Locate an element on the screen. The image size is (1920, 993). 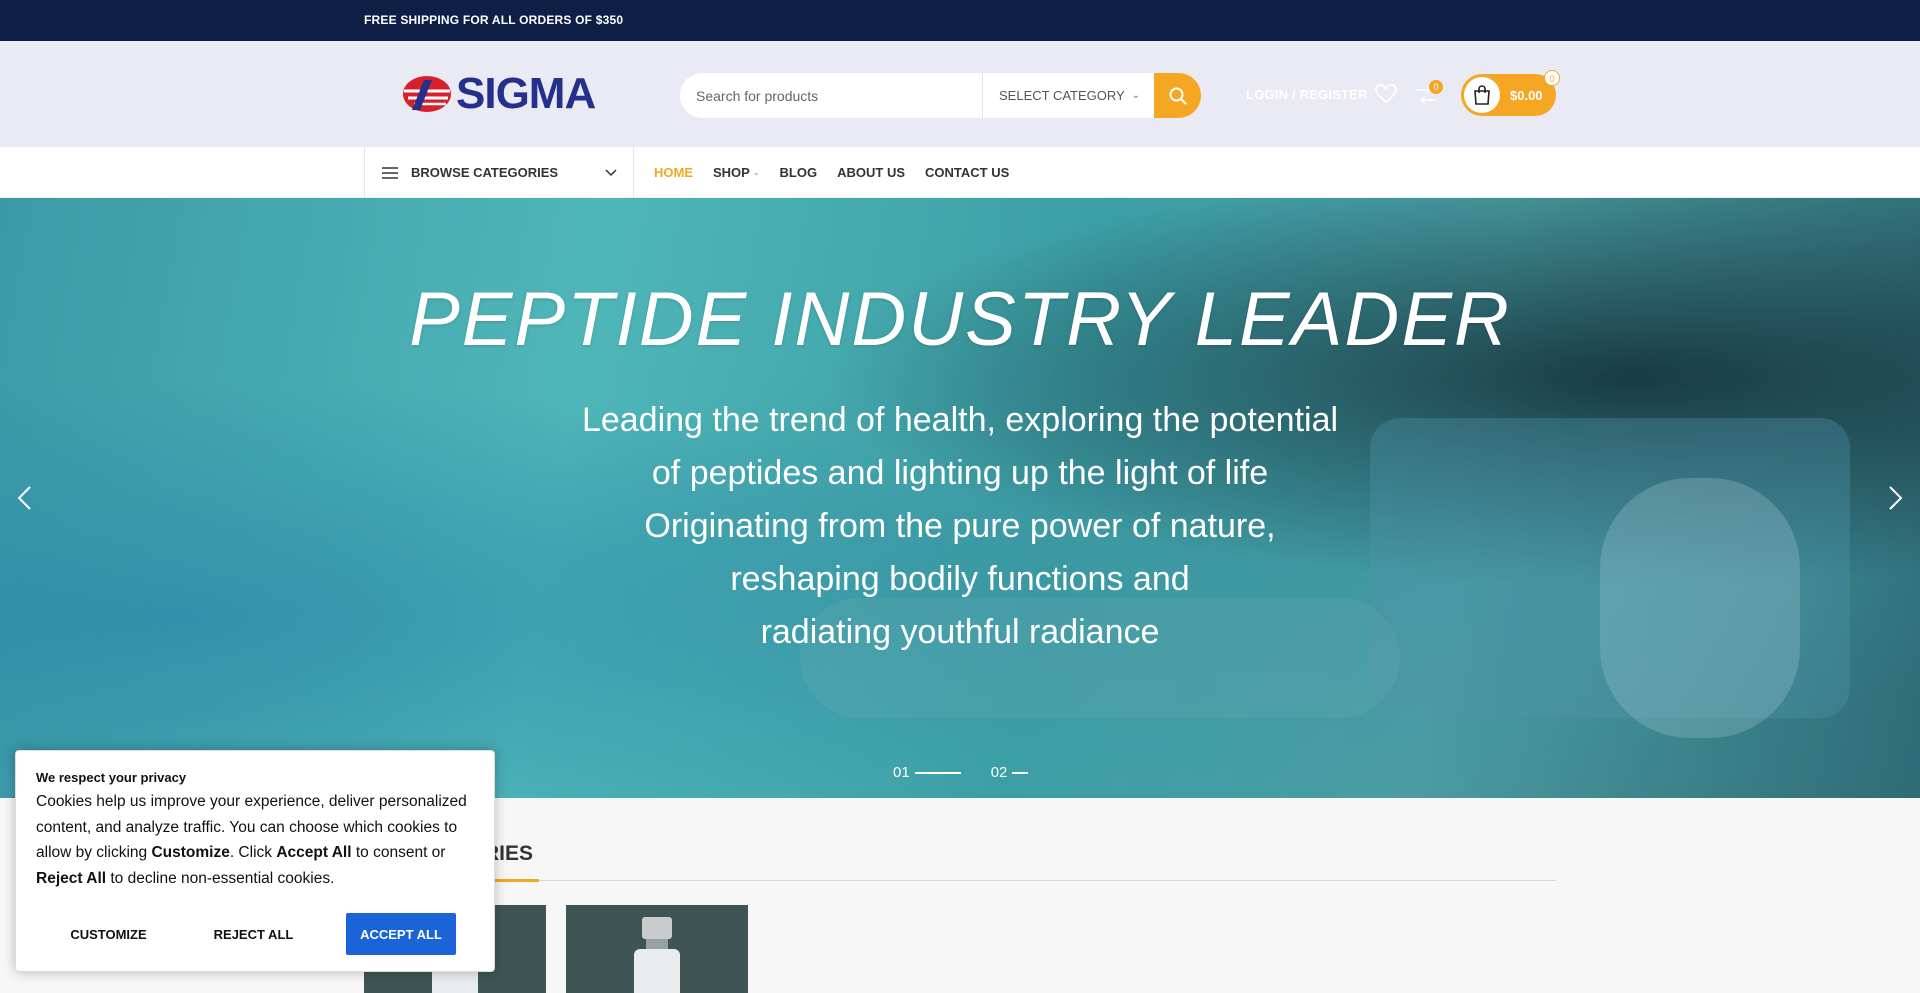
slider-dot-2: 02 is located at coordinates (1010, 772).